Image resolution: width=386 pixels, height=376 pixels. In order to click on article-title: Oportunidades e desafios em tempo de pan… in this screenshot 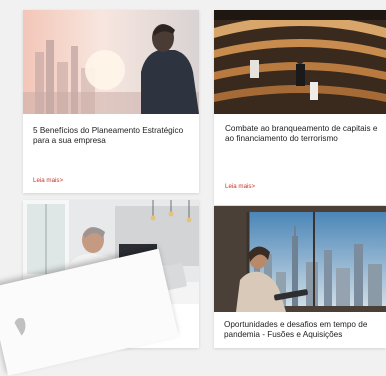, I will do `click(303, 330)`.